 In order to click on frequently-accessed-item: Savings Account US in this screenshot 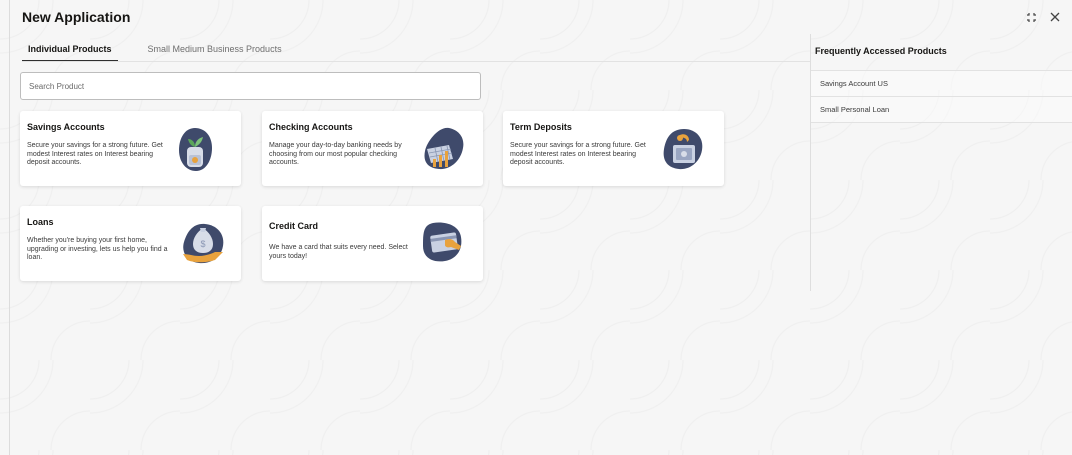, I will do `click(941, 84)`.